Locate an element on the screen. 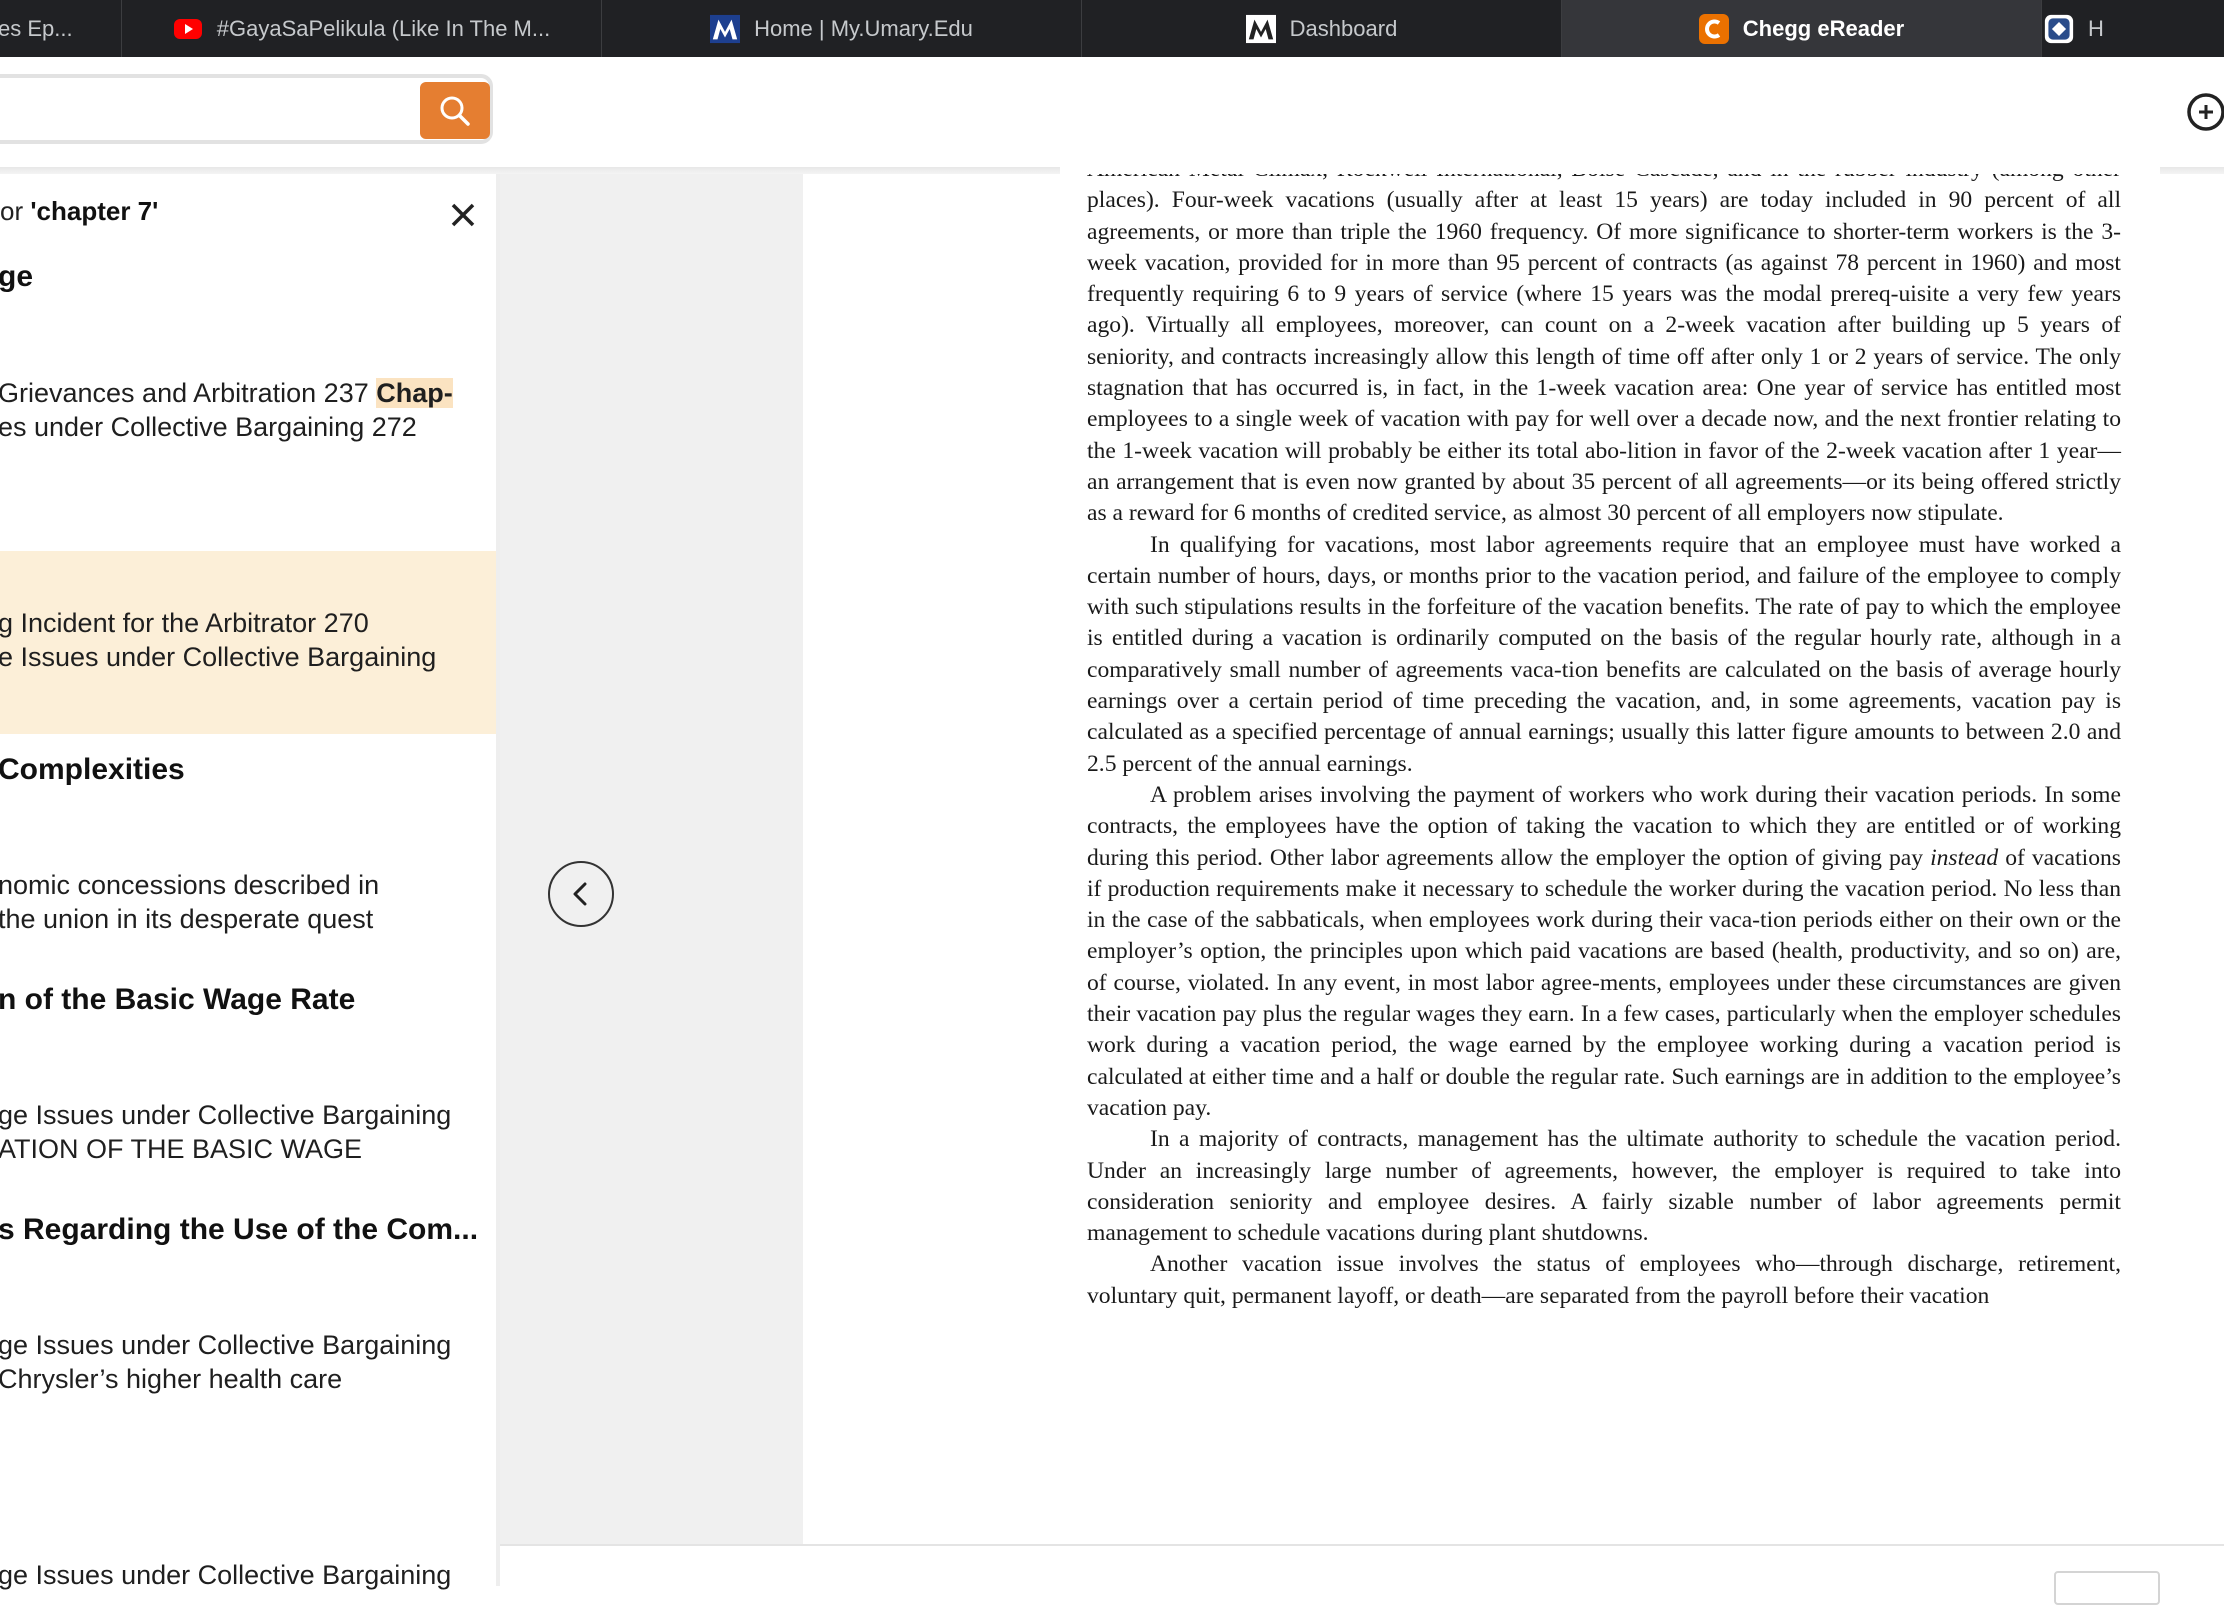  tab-label: Chegg eReader is located at coordinates (1823, 28).